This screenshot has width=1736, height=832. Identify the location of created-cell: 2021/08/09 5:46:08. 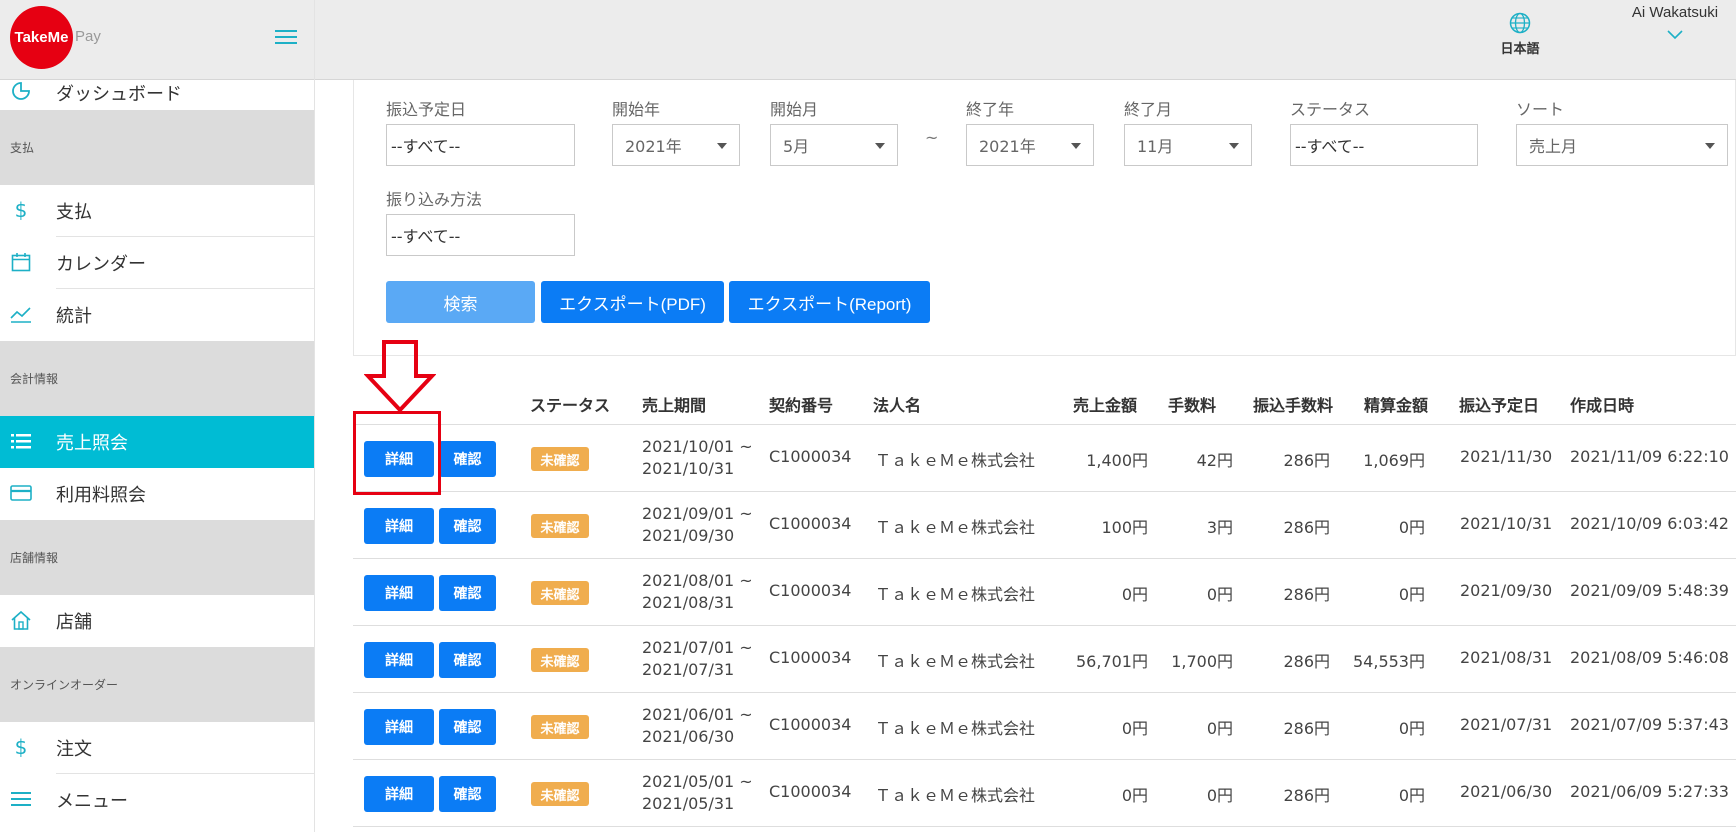
(1649, 657).